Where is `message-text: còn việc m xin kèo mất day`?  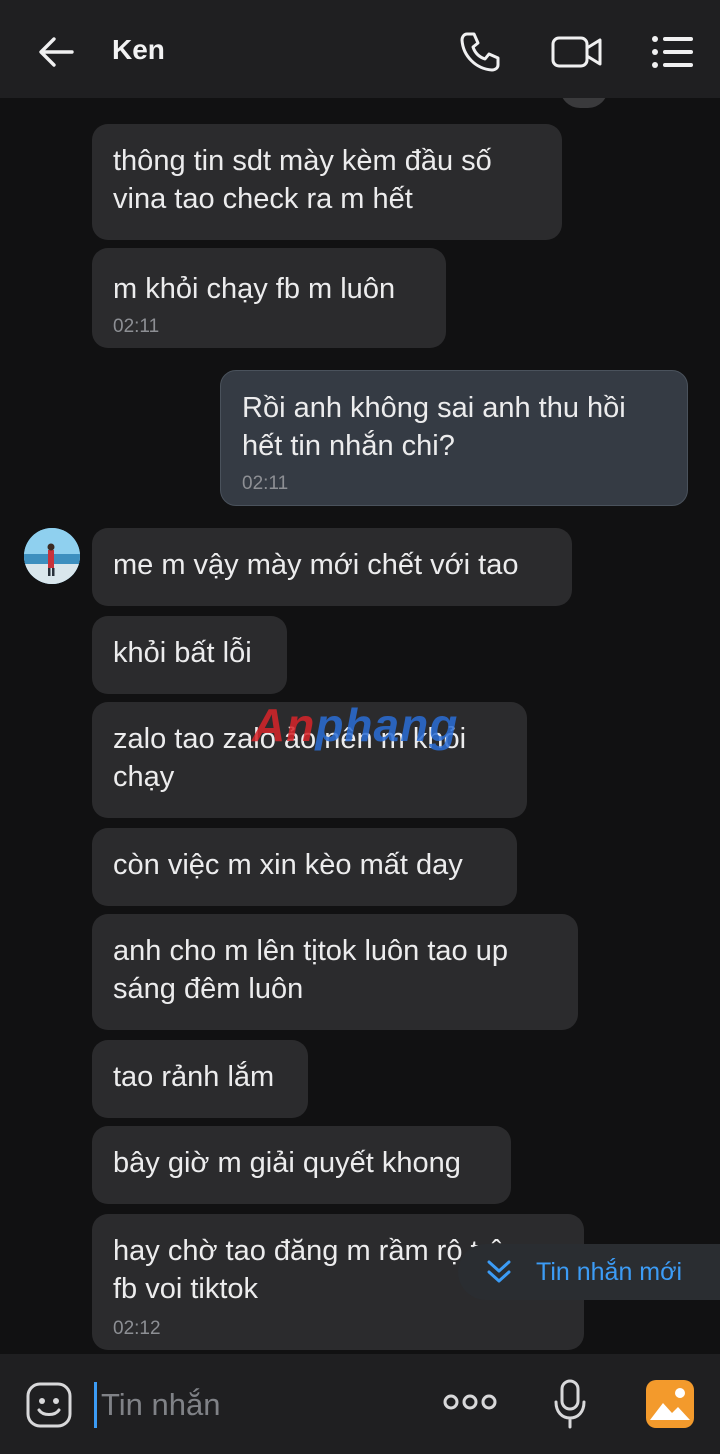
message-text: còn việc m xin kèo mất day is located at coordinates (288, 865).